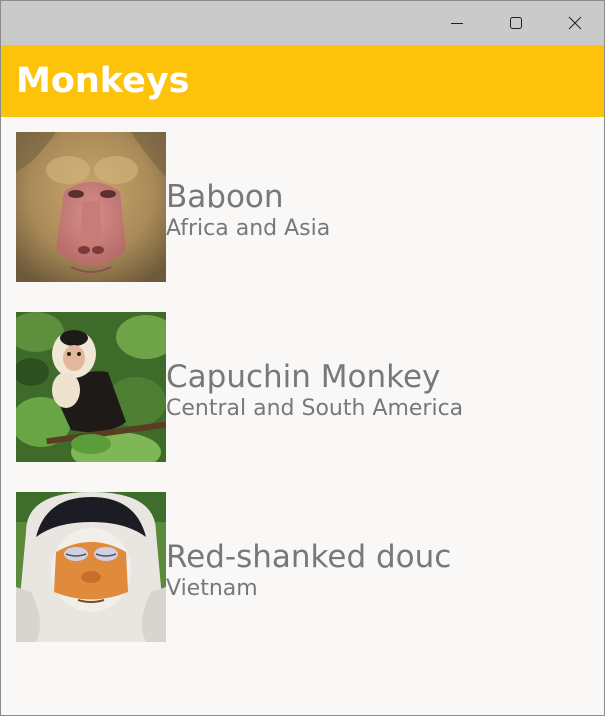  Describe the element at coordinates (91, 207) in the screenshot. I see `baboon-photo` at that location.